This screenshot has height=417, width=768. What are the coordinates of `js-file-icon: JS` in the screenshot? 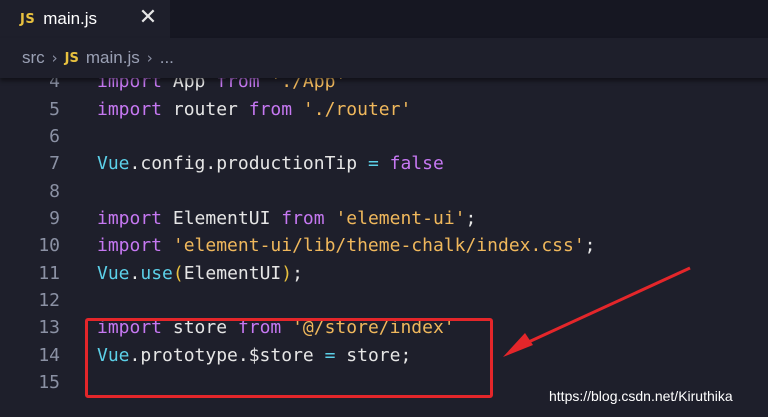 It's located at (71, 58).